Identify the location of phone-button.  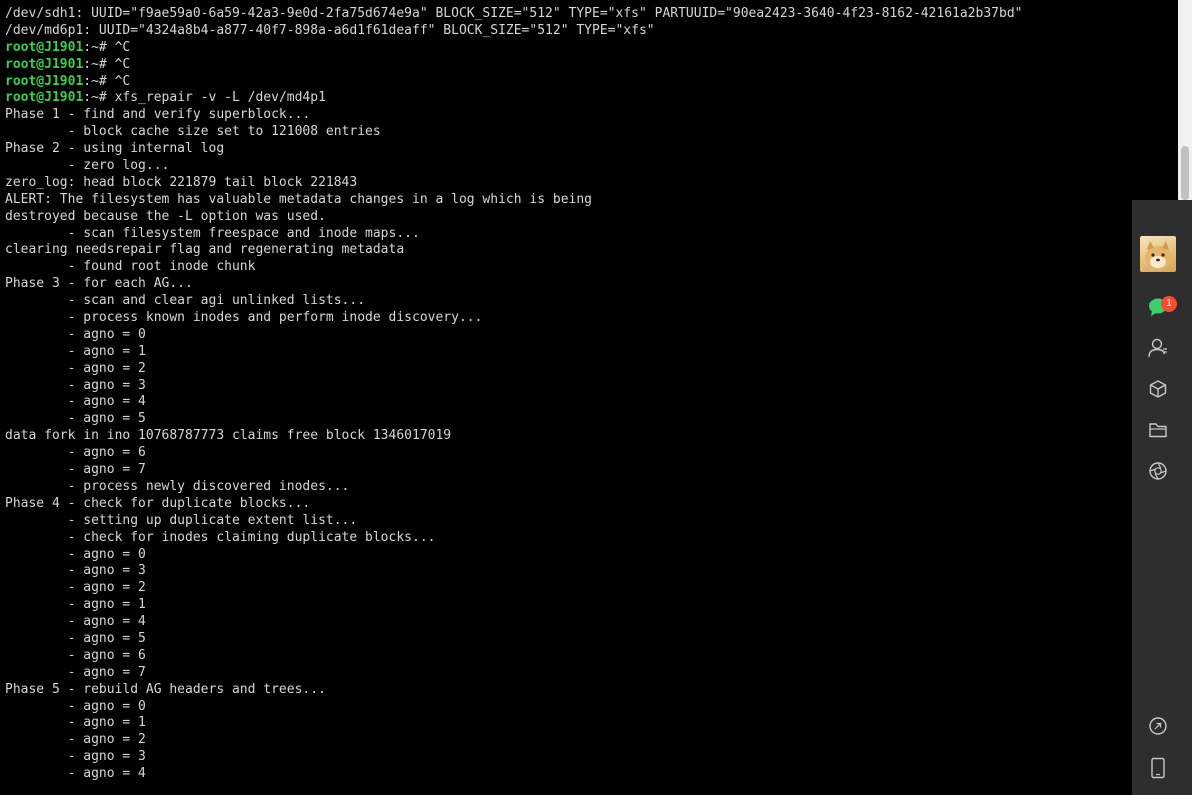
(1158, 768).